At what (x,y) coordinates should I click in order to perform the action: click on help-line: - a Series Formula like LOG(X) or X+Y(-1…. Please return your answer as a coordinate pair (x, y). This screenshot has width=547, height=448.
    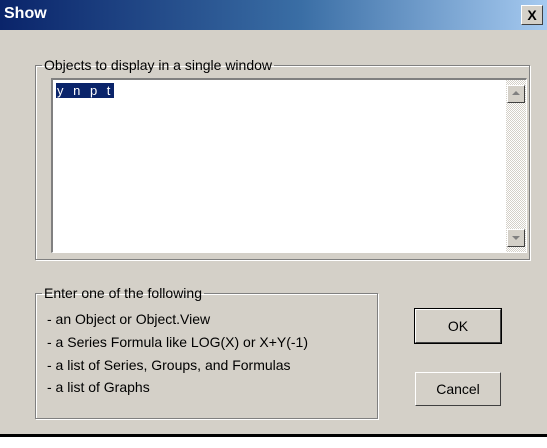
    Looking at the image, I should click on (178, 342).